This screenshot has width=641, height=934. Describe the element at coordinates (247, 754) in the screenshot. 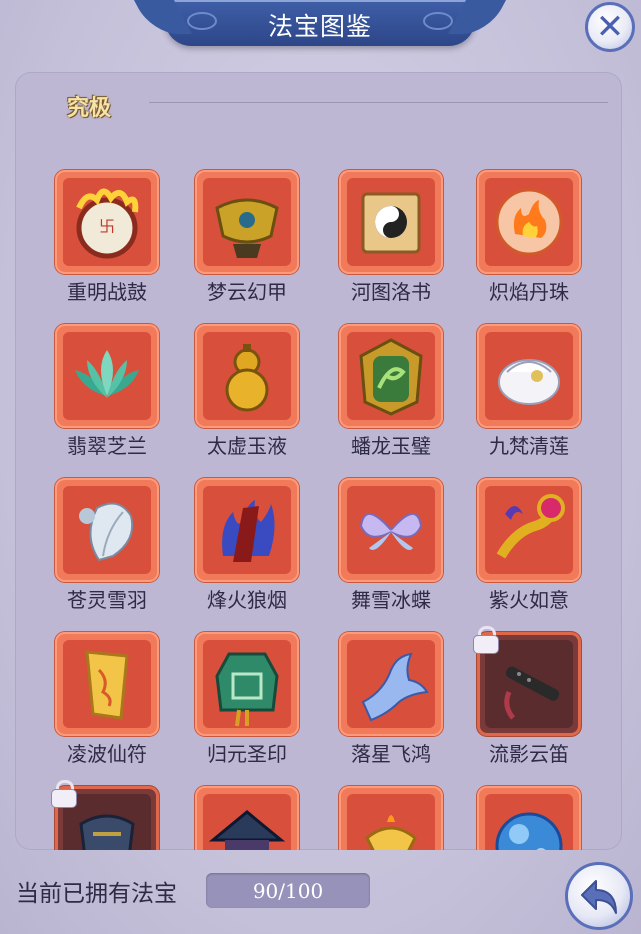

I see `item-name: 归元圣印` at that location.